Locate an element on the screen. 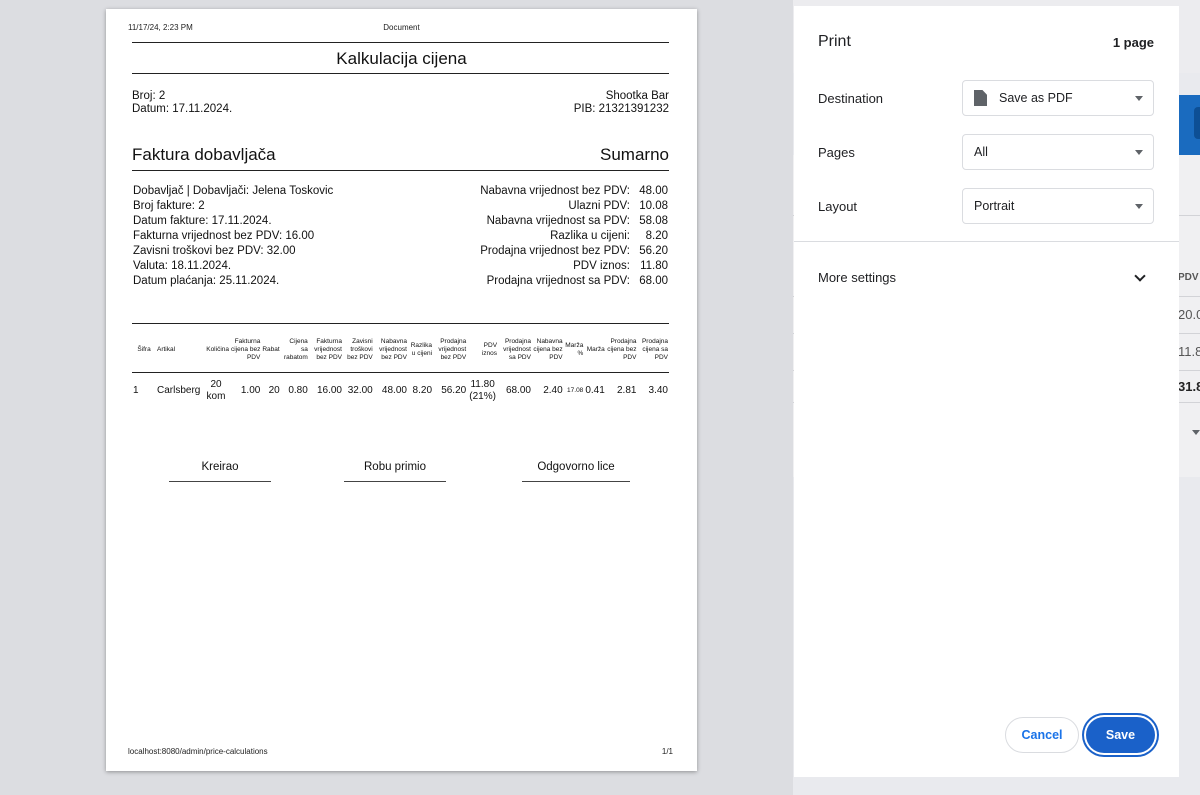 This screenshot has width=1200, height=795. col-header: Fakturna vrijednost bez PDV is located at coordinates (325, 350).